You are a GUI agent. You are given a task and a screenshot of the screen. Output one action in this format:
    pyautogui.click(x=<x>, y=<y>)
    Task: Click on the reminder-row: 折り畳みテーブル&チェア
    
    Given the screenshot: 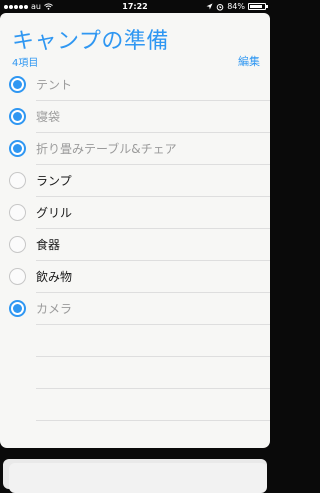 What is the action you would take?
    pyautogui.click(x=135, y=149)
    